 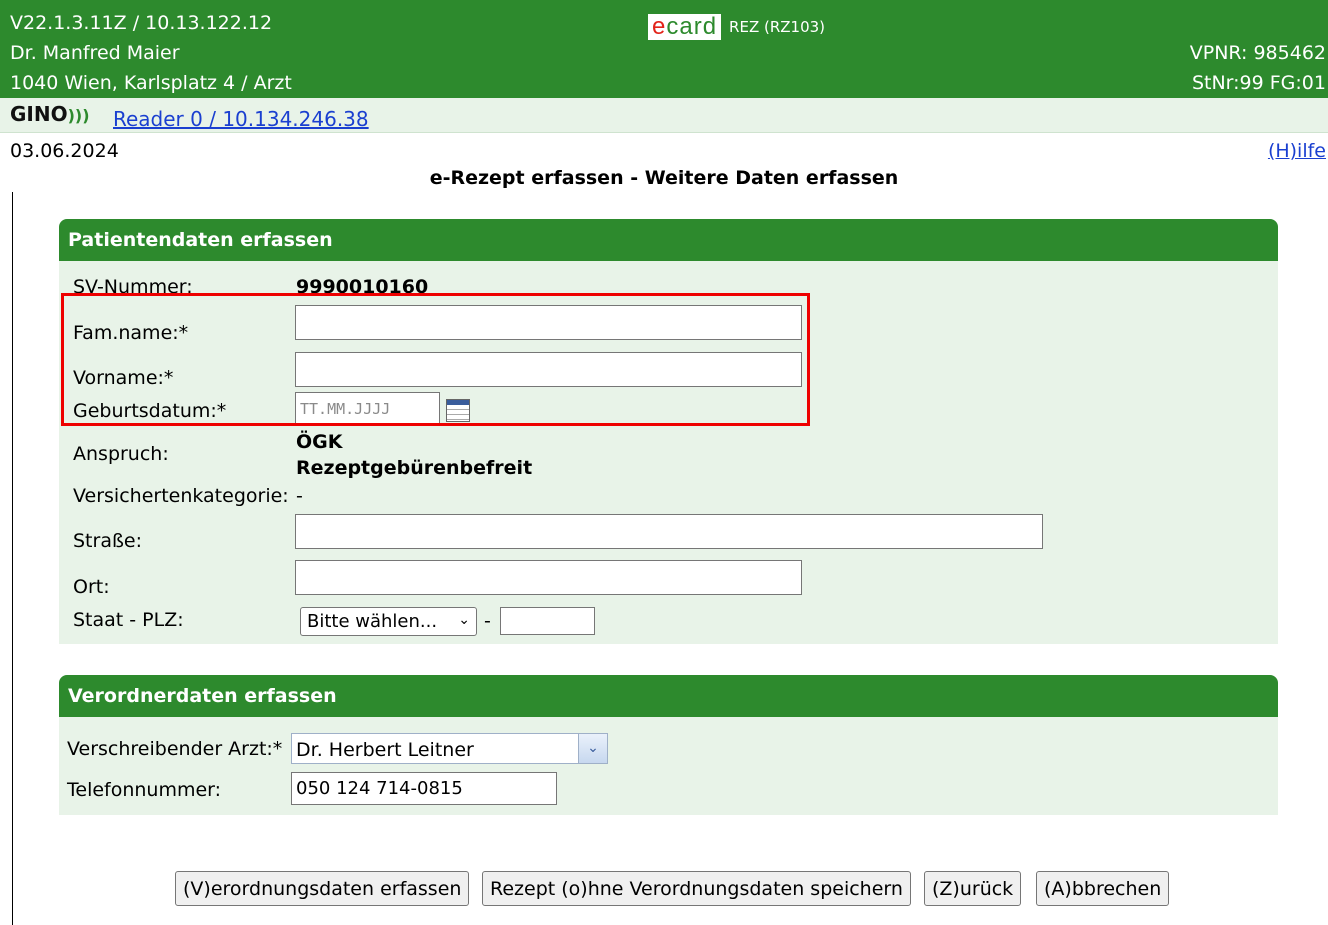 What do you see at coordinates (141, 23) in the screenshot?
I see `version-text: V22.1.3.11Z / 10.13.122.12` at bounding box center [141, 23].